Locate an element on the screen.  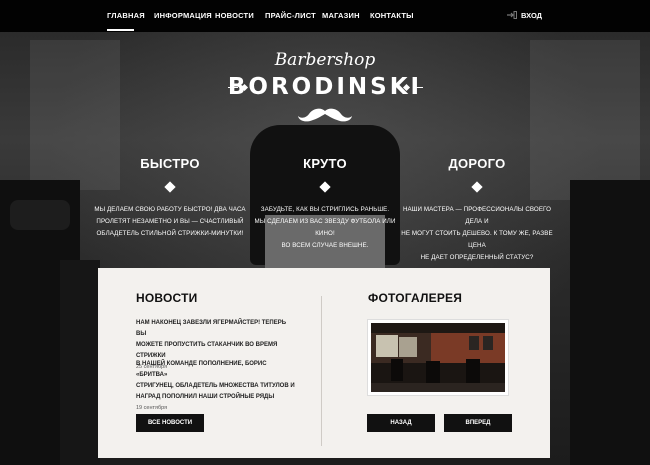
nav-item-home: ГЛАВНАЯ is located at coordinates (126, 15).